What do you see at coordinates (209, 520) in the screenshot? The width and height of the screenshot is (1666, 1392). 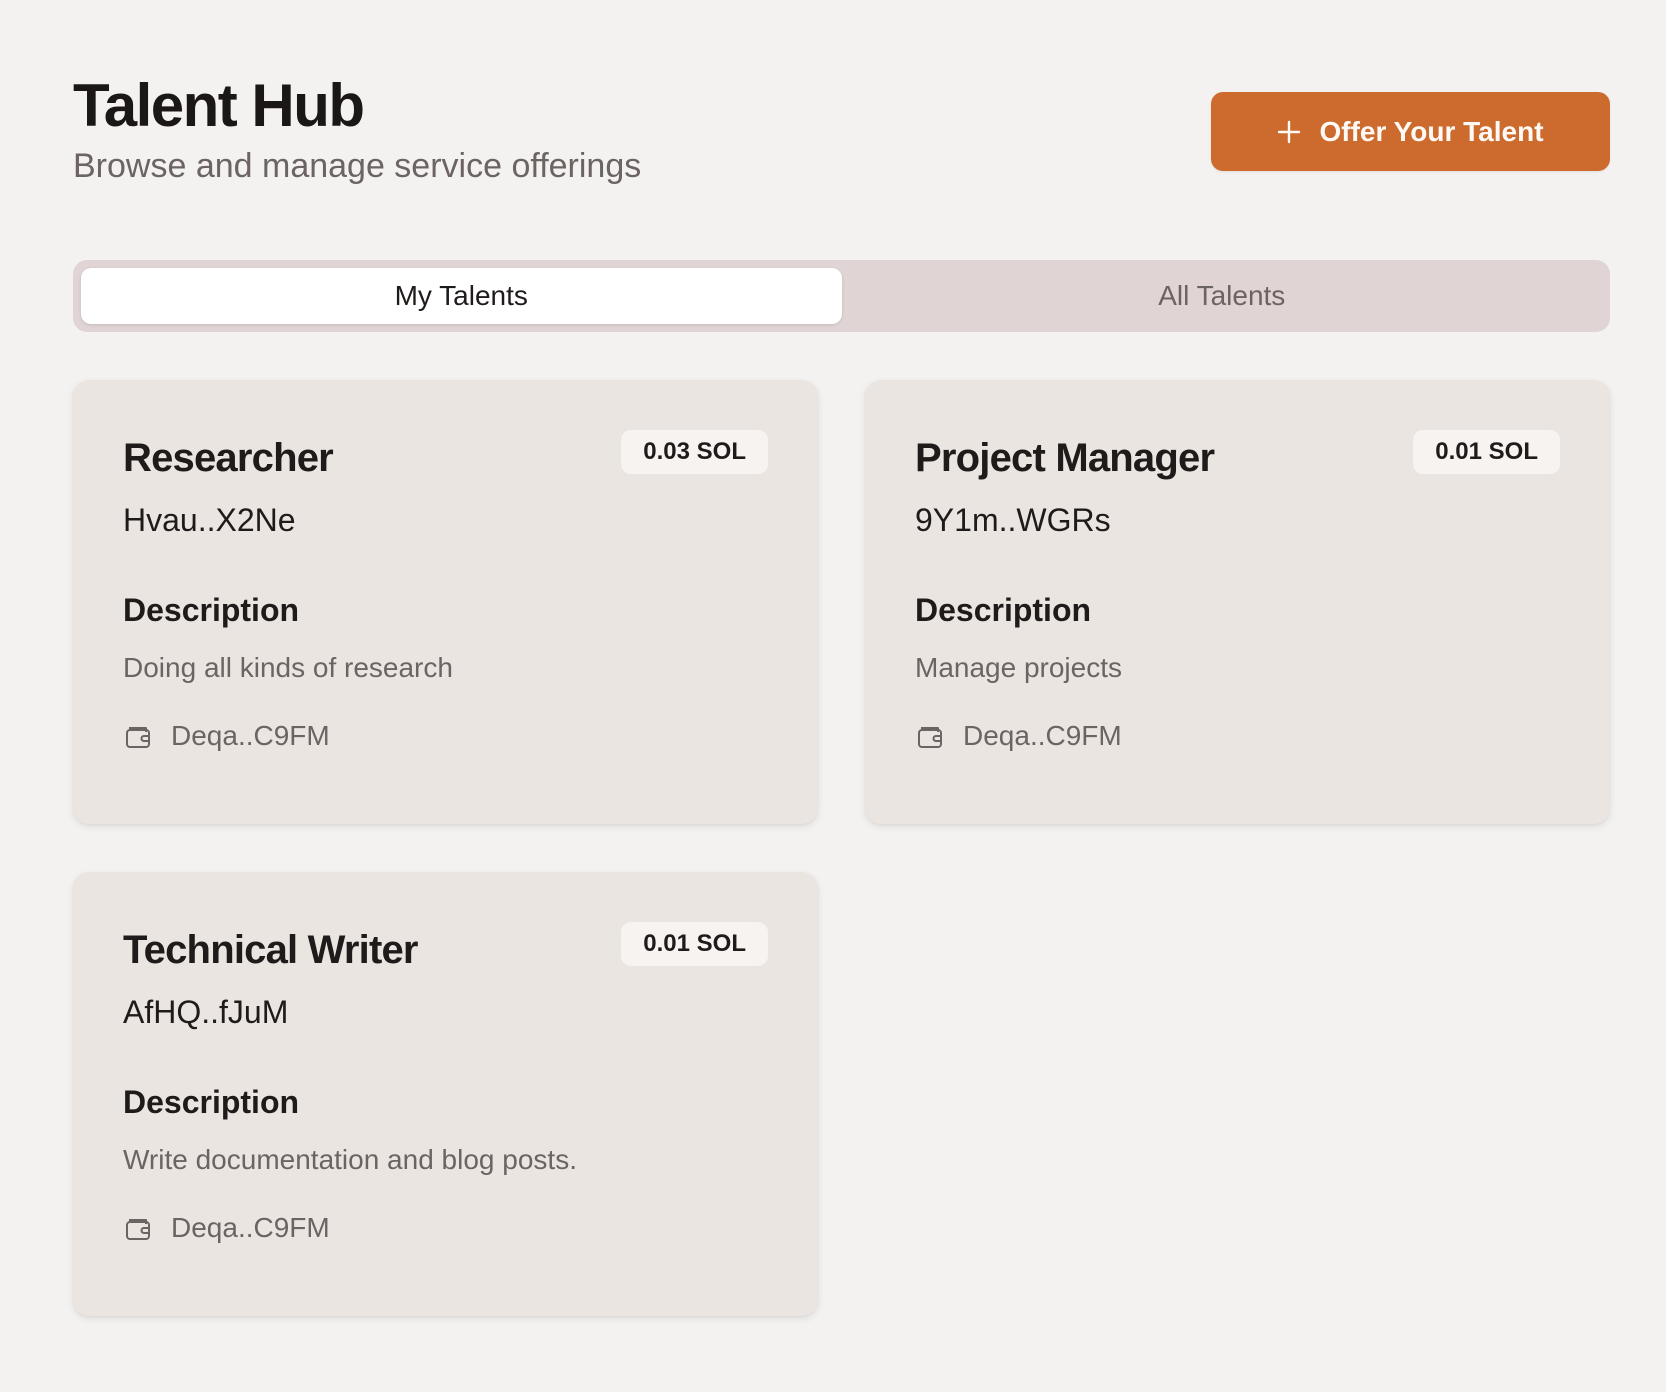 I see `talent-address: Hvau..X2Ne` at bounding box center [209, 520].